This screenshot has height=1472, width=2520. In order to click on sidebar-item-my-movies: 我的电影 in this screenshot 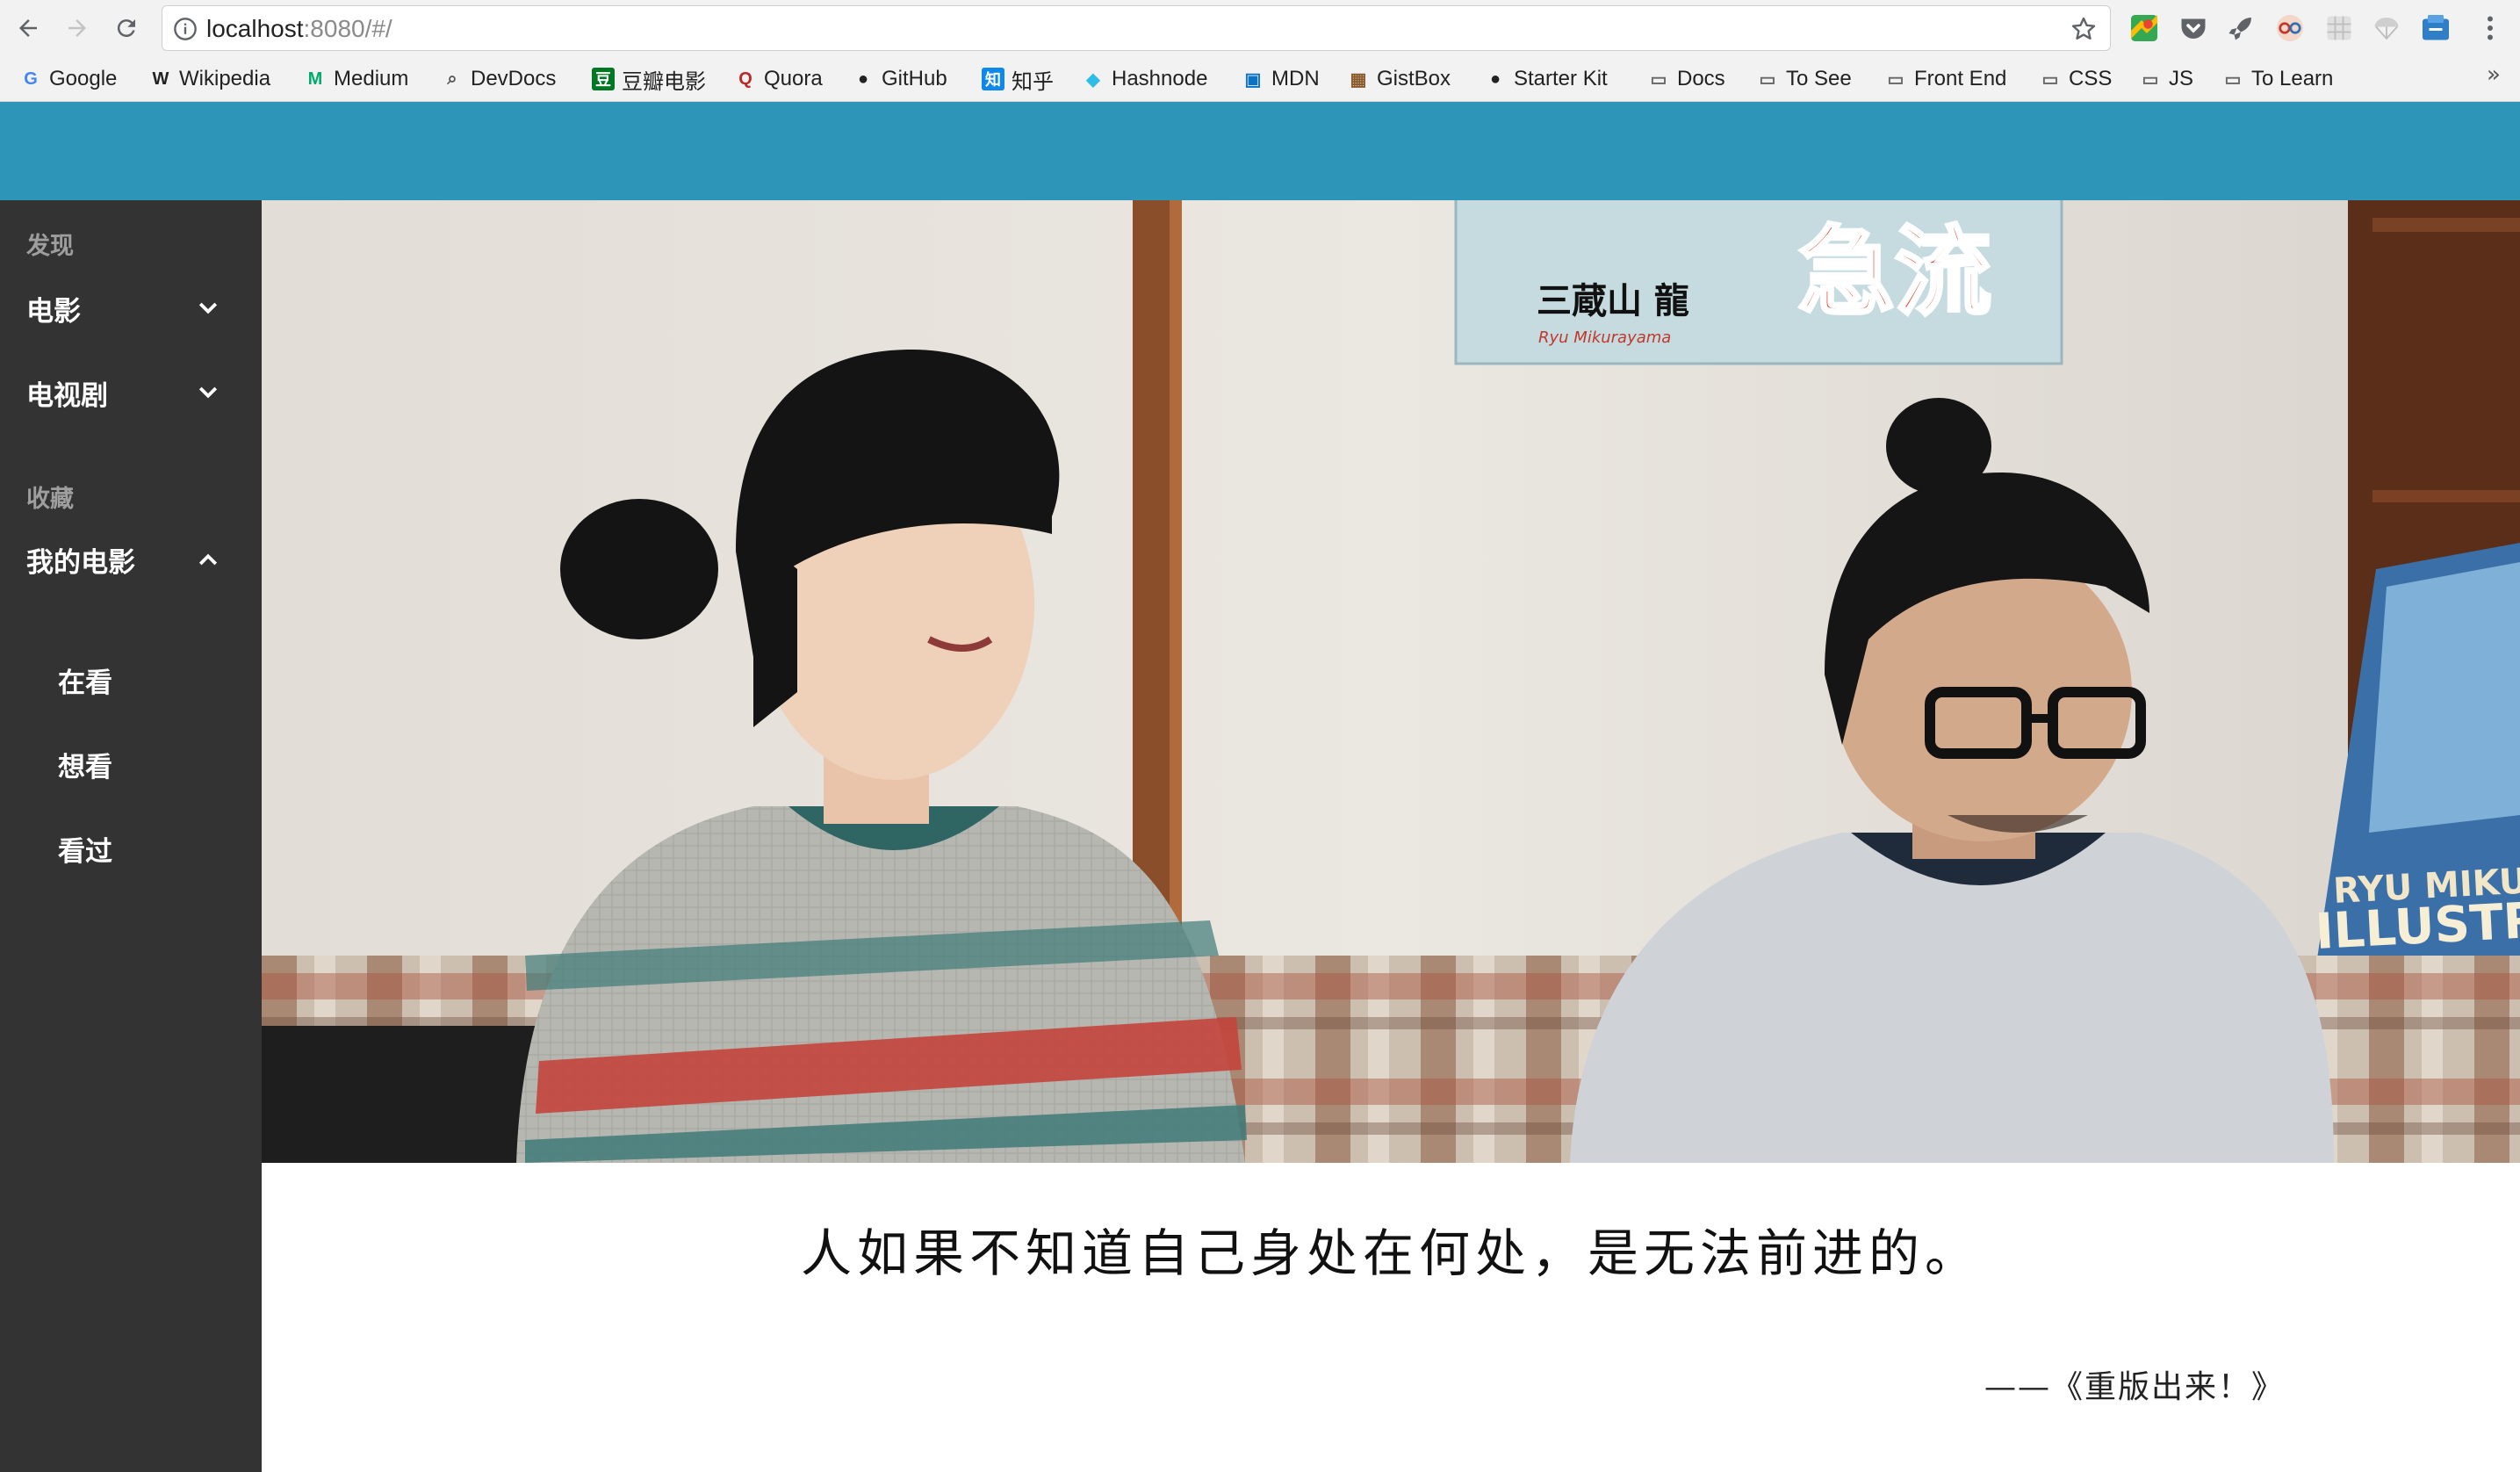, I will do `click(131, 559)`.